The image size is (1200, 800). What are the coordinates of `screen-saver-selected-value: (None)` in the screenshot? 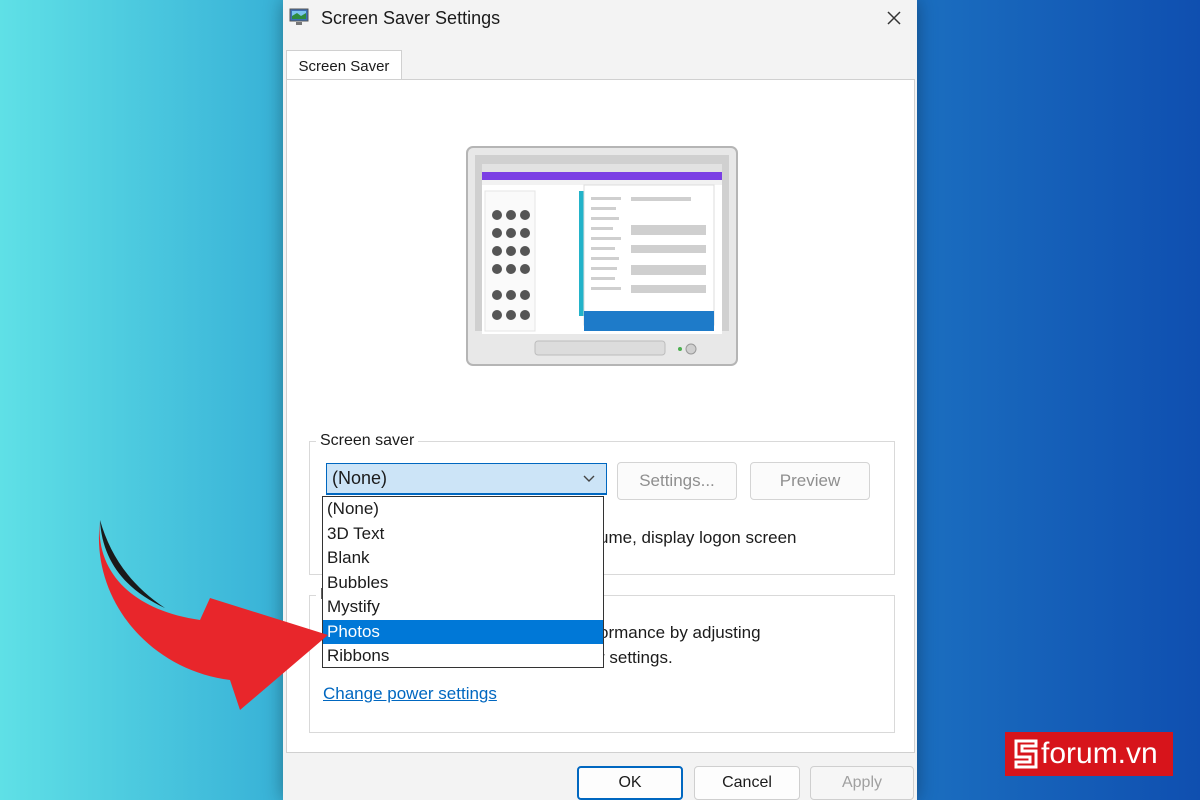 It's located at (360, 478).